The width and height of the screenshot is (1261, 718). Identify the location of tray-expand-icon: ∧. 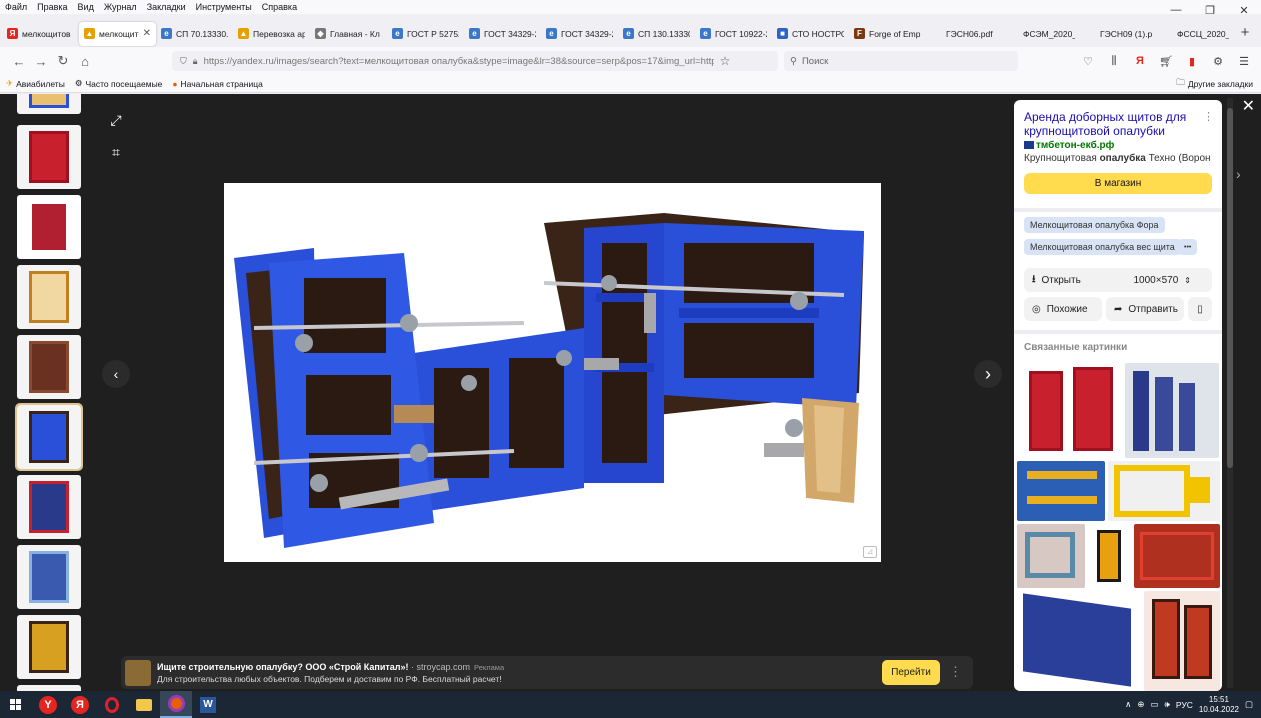
(1128, 704).